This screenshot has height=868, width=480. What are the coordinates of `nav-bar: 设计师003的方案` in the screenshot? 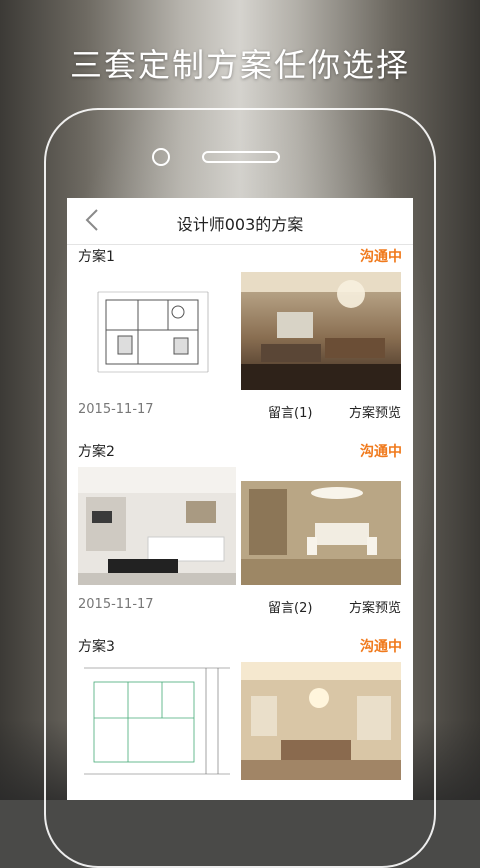 It's located at (240, 221).